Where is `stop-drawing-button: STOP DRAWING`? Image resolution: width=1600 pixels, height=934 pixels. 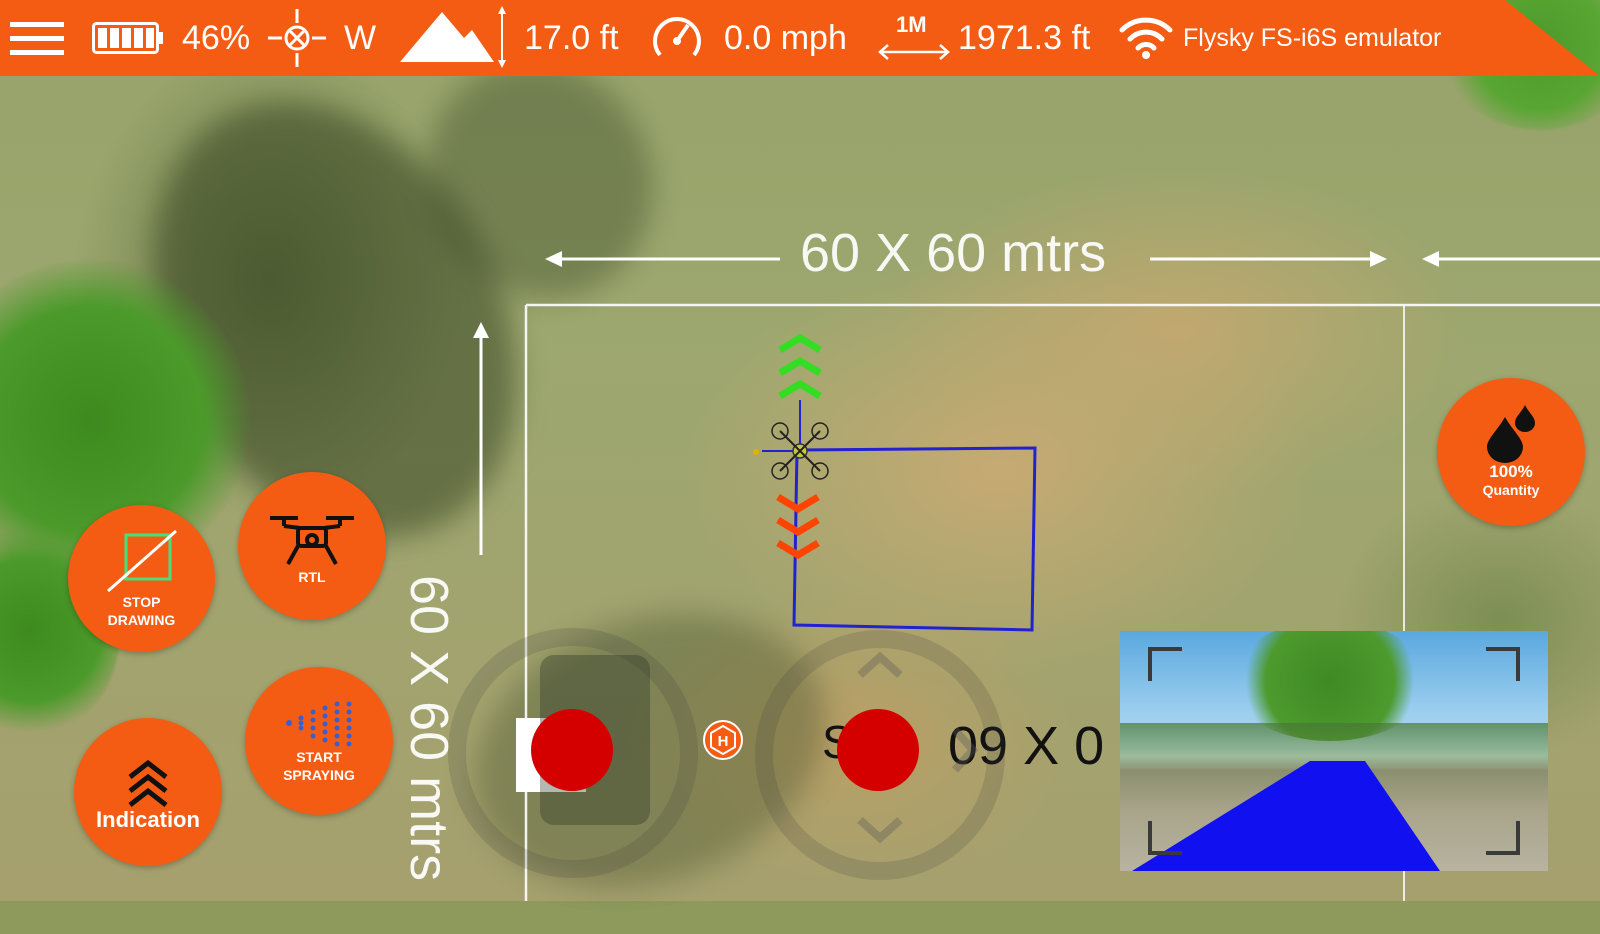 stop-drawing-button: STOP DRAWING is located at coordinates (141, 578).